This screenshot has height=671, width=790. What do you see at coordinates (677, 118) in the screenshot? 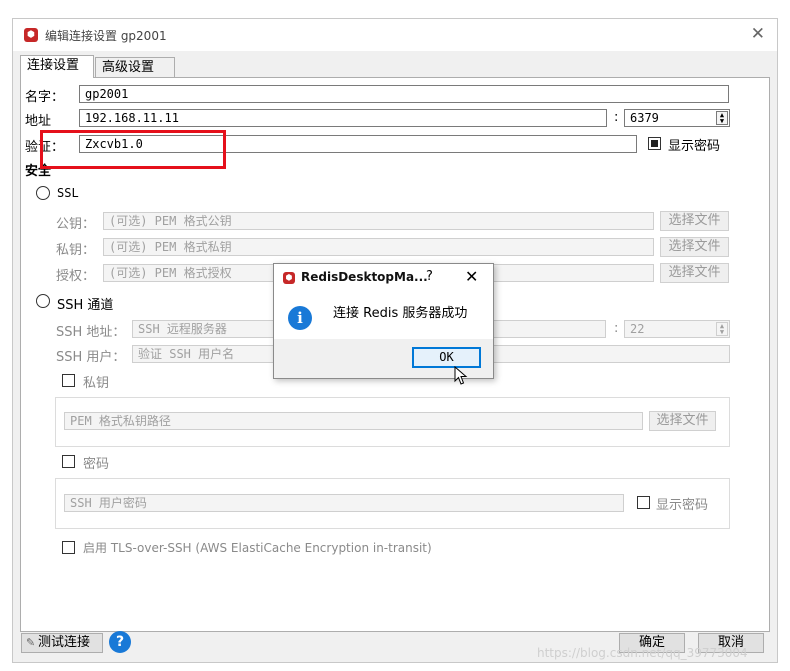
I see `port-input: 6379 ▲ ▼` at bounding box center [677, 118].